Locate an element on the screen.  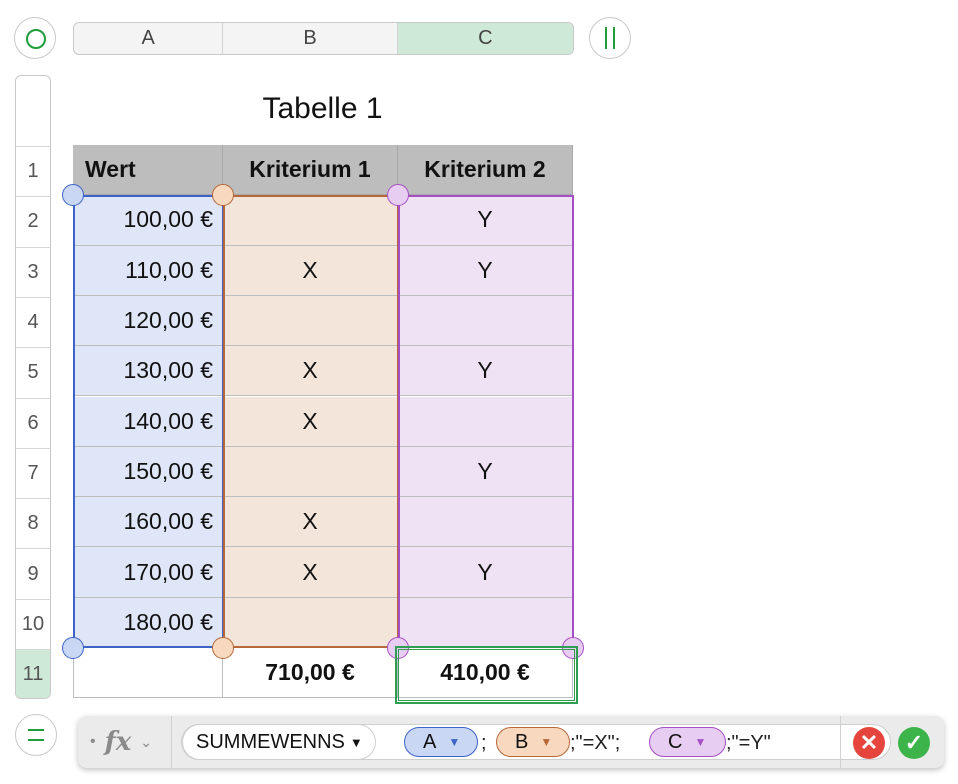
row-header-4: 4 is located at coordinates (33, 321).